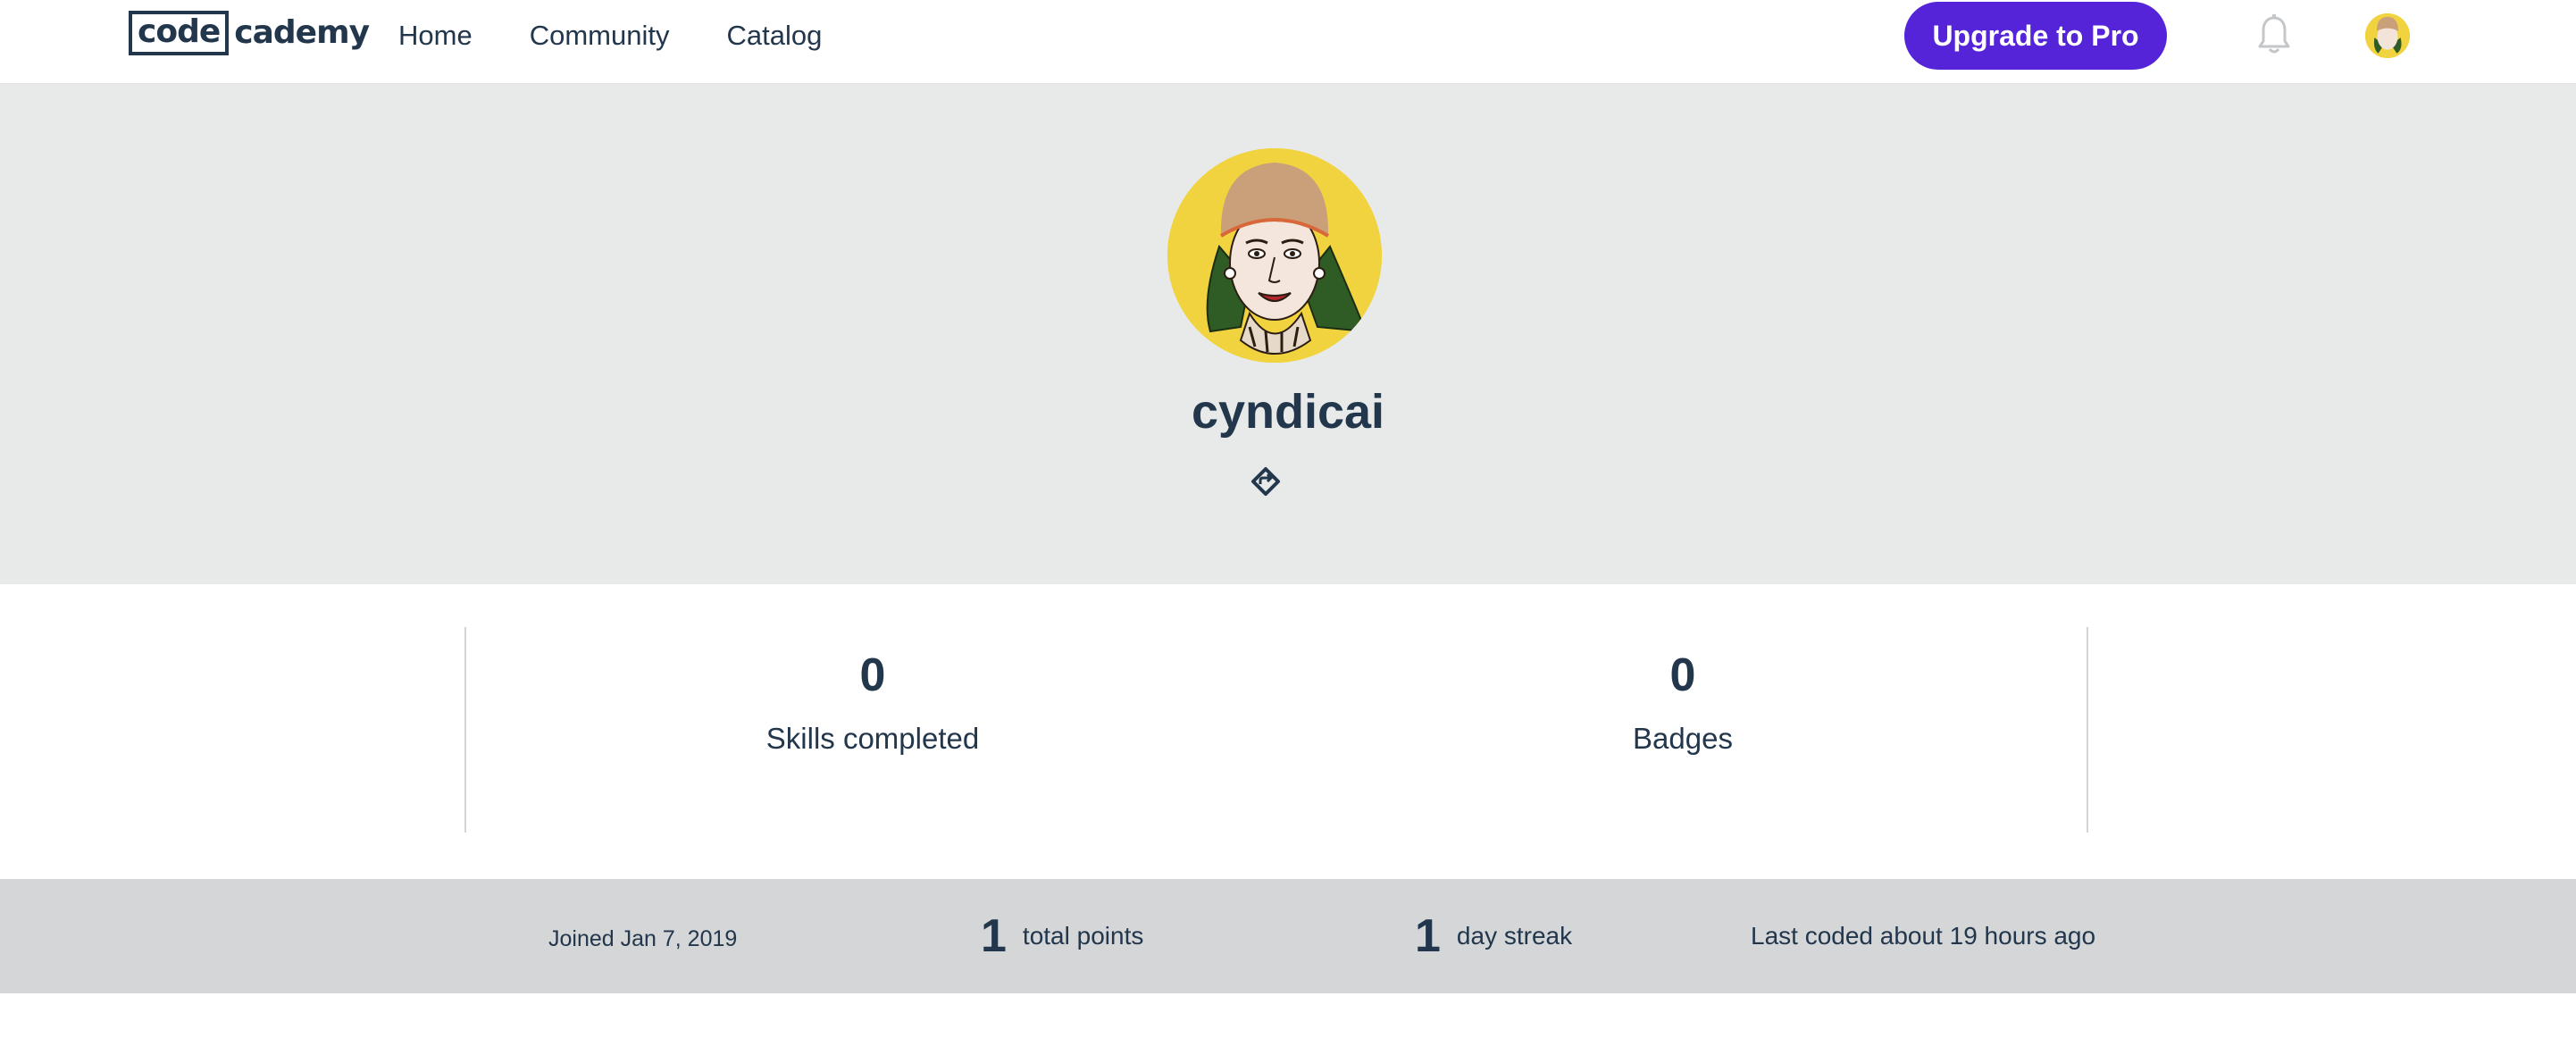 Image resolution: width=2576 pixels, height=1038 pixels. Describe the element at coordinates (1683, 675) in the screenshot. I see `badges-count: 0` at that location.